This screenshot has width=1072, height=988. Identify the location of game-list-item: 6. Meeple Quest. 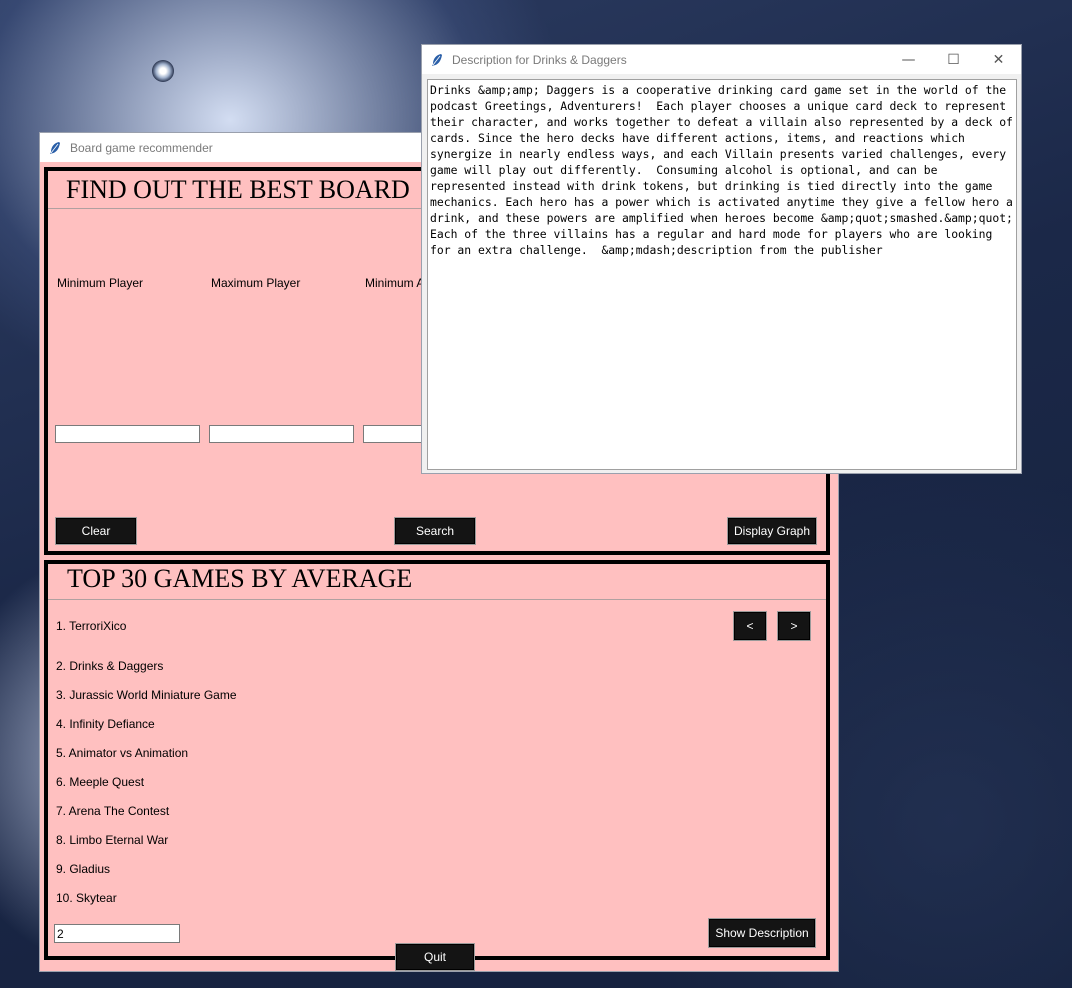
(100, 782).